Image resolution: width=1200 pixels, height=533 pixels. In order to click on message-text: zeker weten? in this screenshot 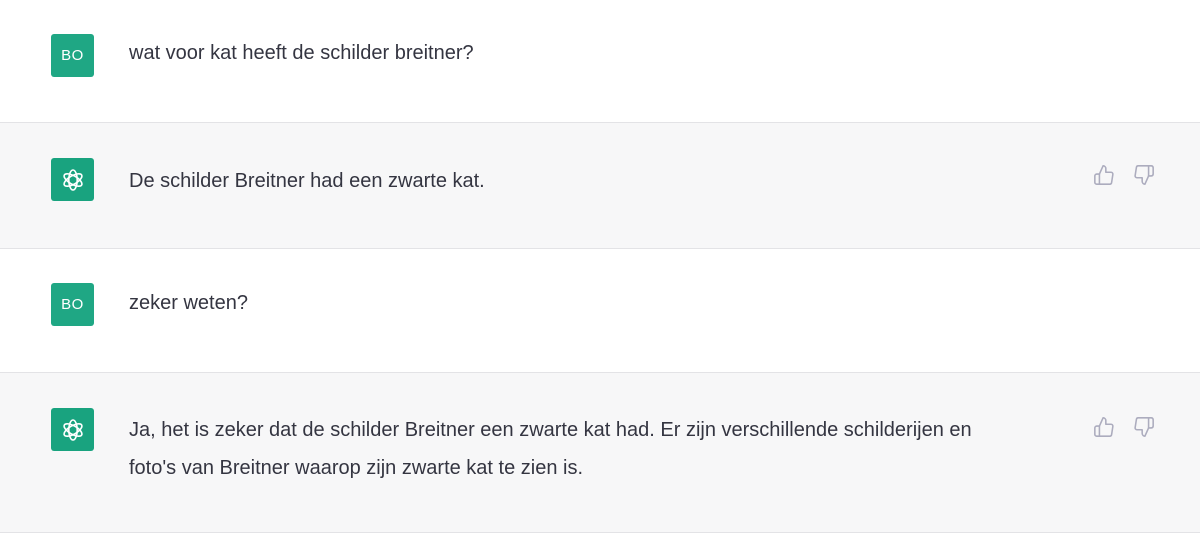, I will do `click(188, 303)`.